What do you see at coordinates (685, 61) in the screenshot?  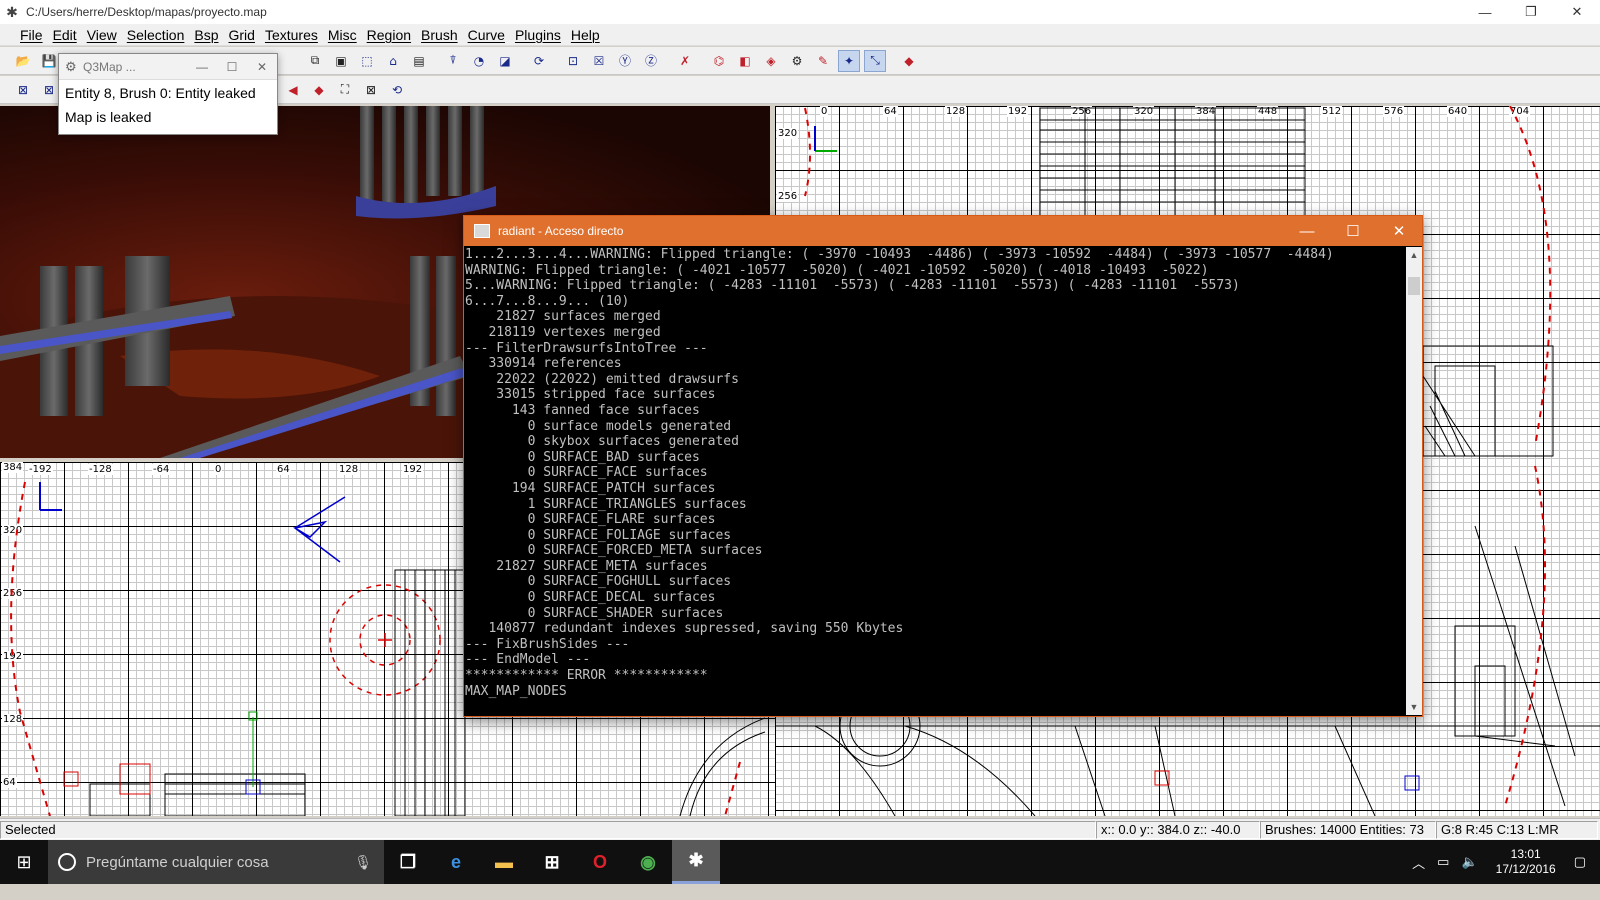 I see `patch-icon: ✗` at bounding box center [685, 61].